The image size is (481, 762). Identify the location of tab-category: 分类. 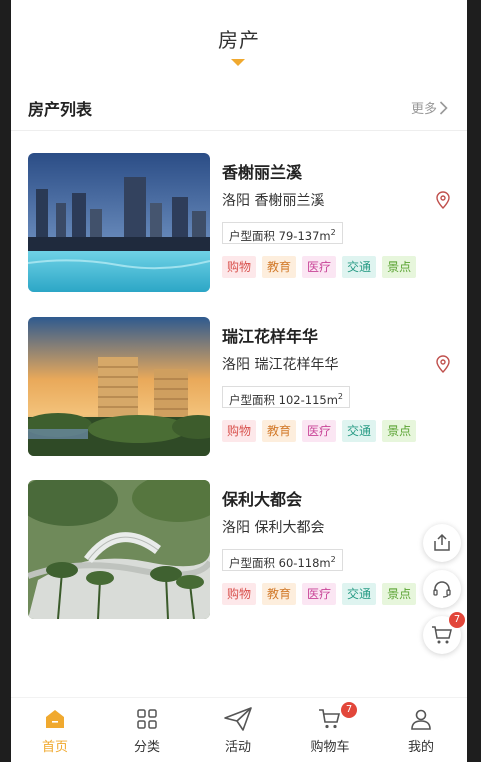
(147, 730).